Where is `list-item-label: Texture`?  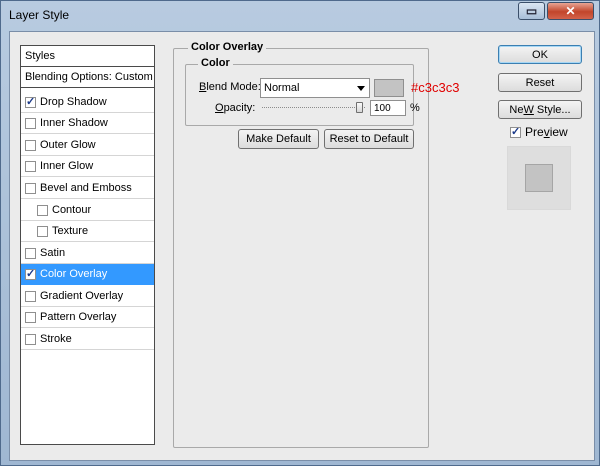
list-item-label: Texture is located at coordinates (70, 231).